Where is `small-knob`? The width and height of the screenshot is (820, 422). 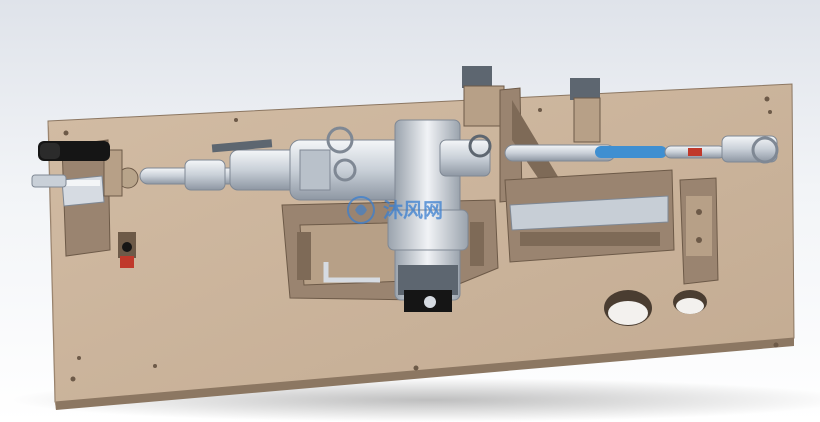 small-knob is located at coordinates (127, 250).